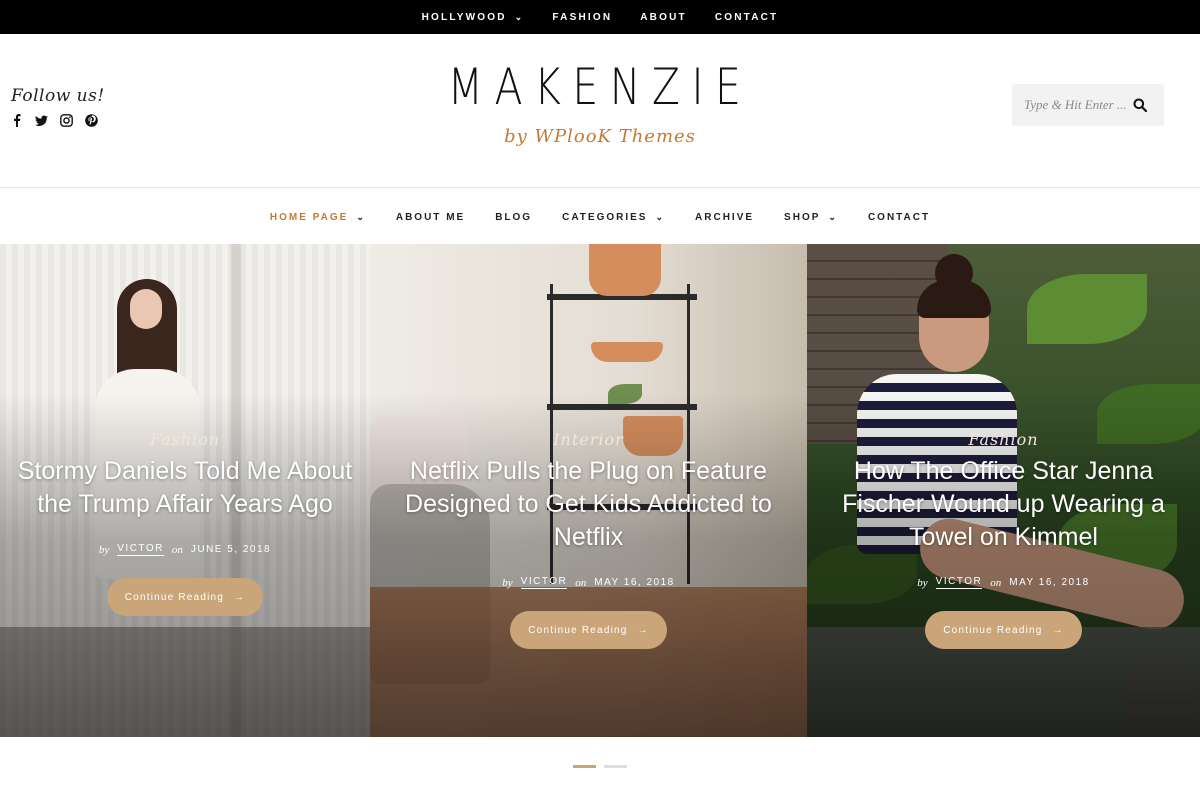  I want to click on top-menu-label: ABOUT, so click(663, 17).